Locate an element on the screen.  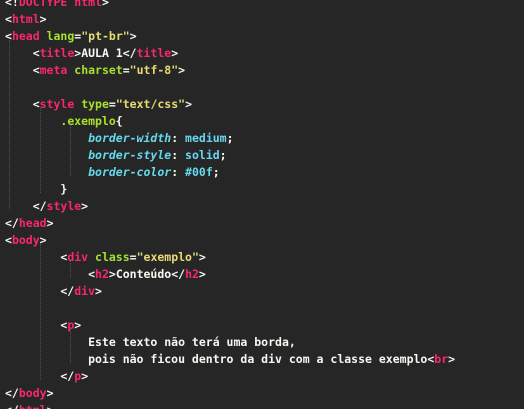
code-token: #00f is located at coordinates (199, 172).